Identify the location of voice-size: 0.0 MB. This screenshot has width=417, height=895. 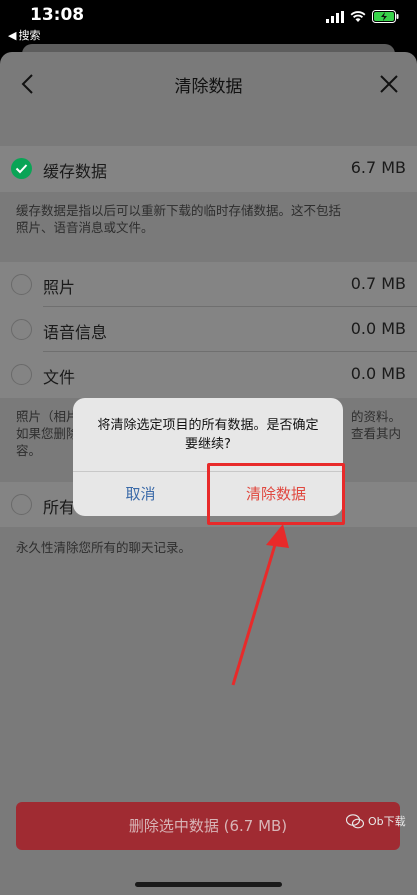
(378, 328).